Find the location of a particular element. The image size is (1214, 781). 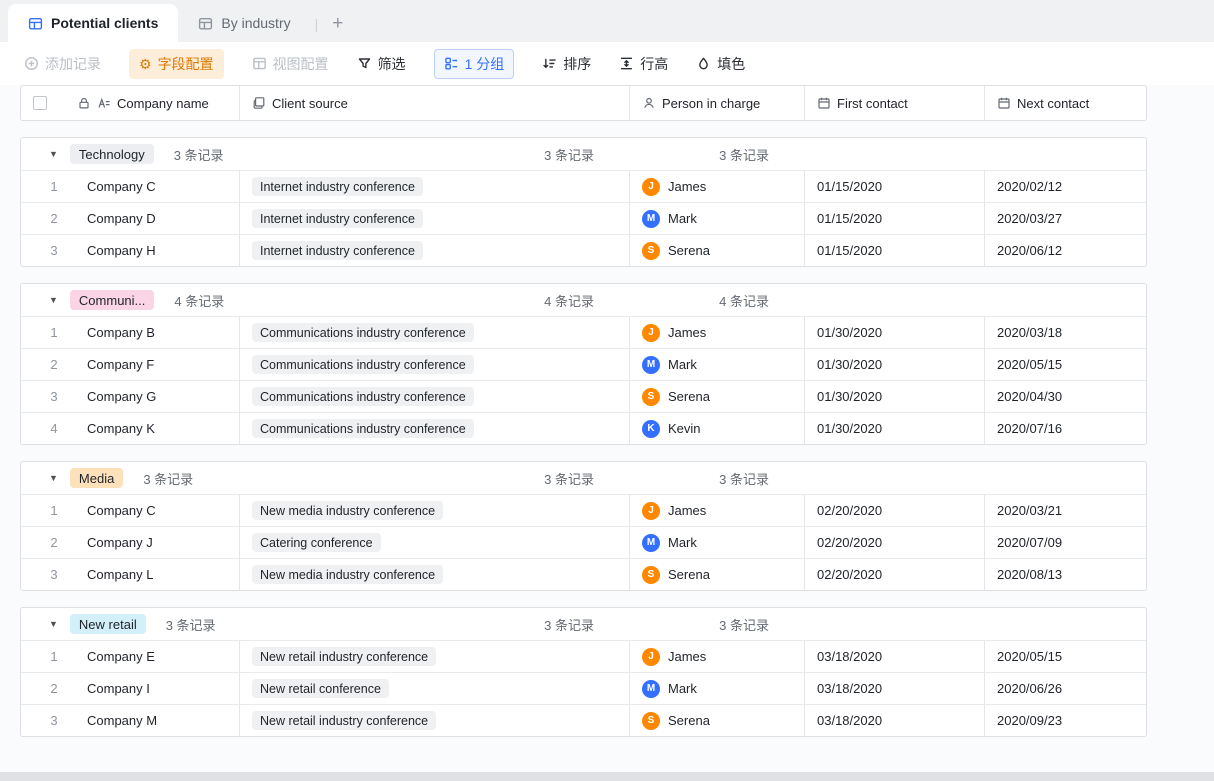

company-cell: 4 Company K is located at coordinates (130, 428).